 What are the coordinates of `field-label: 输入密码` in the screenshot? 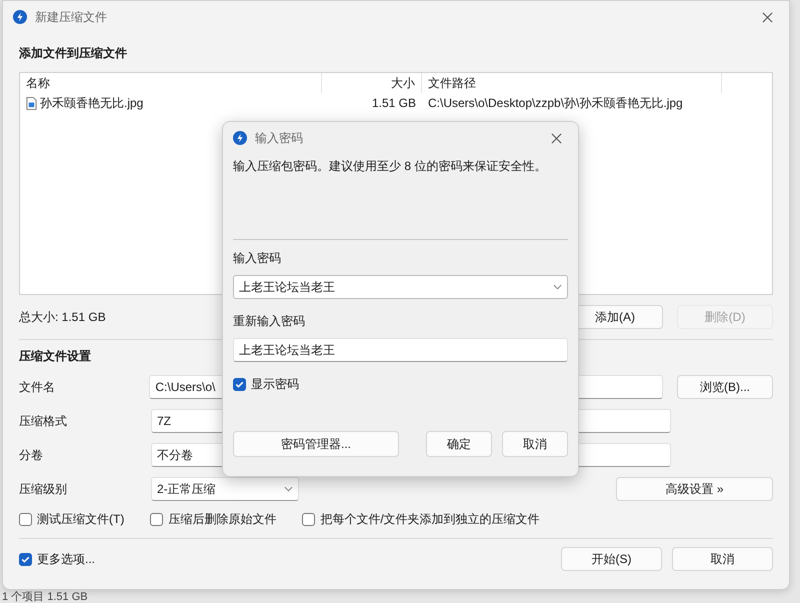 It's located at (257, 258).